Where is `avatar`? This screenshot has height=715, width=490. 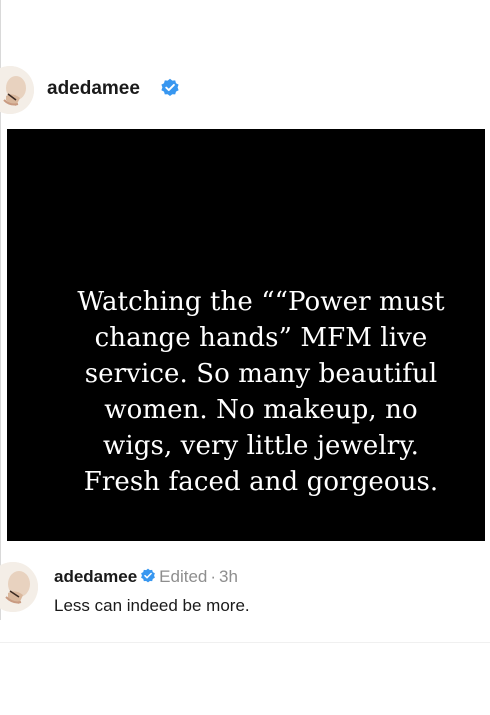 avatar is located at coordinates (17, 90).